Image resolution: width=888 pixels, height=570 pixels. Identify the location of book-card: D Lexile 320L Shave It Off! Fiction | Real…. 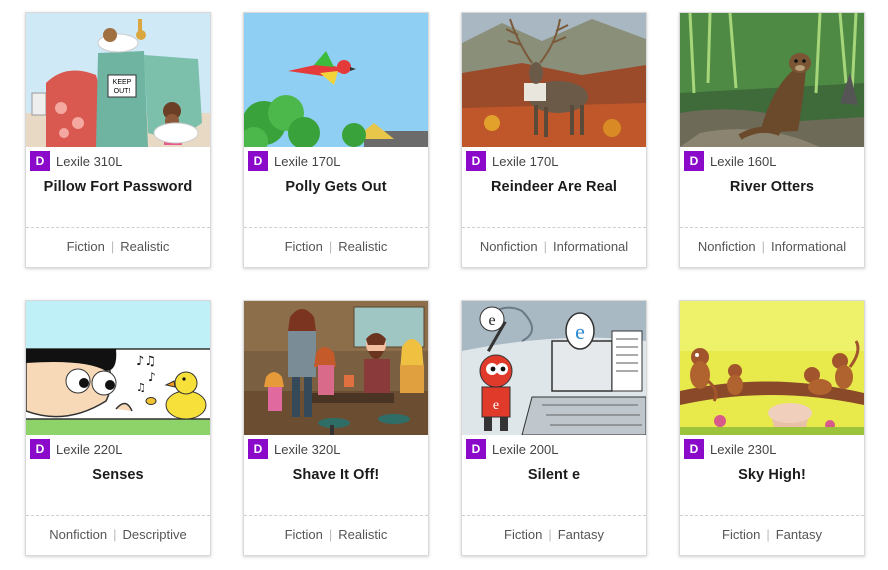
(336, 428).